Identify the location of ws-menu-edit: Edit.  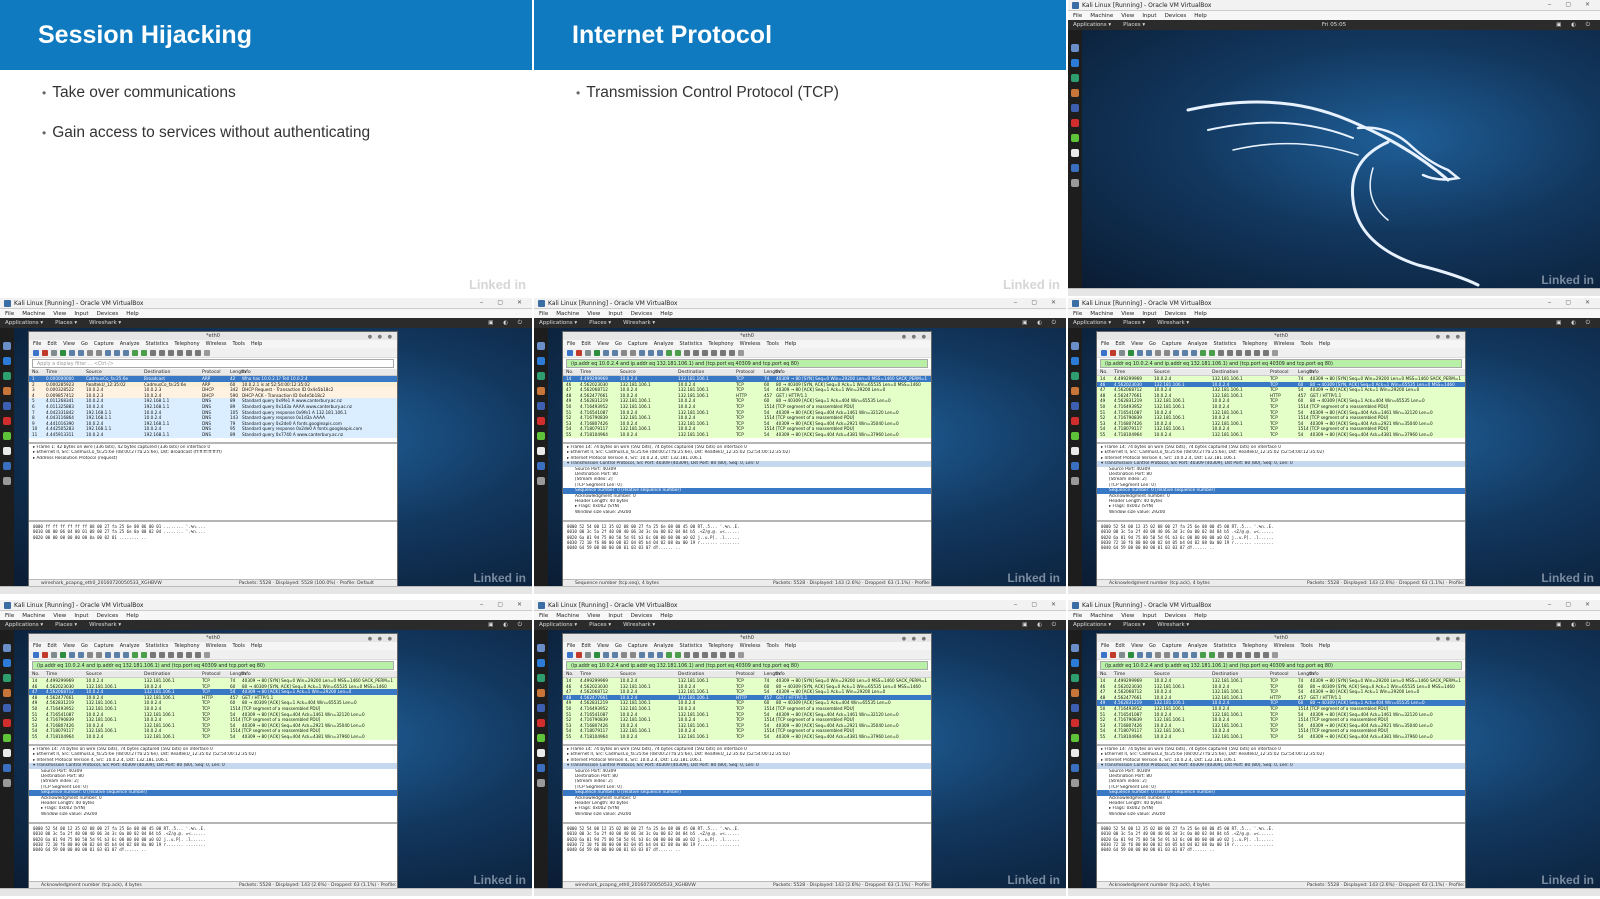
(586, 646).